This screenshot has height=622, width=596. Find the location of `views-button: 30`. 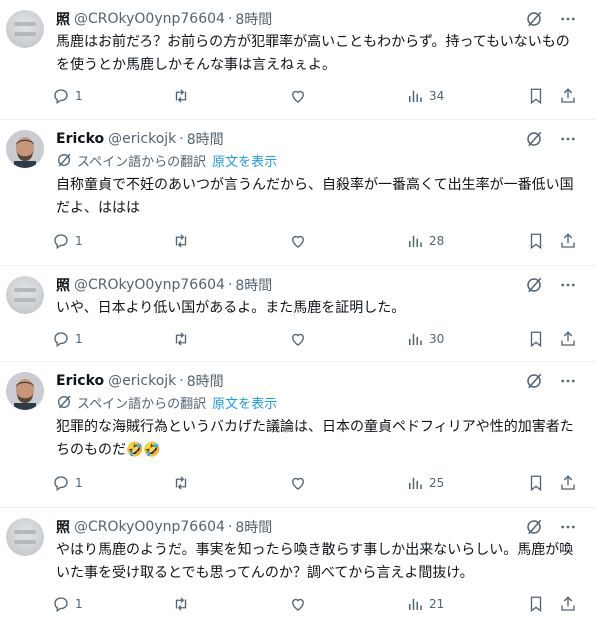

views-button: 30 is located at coordinates (465, 339).